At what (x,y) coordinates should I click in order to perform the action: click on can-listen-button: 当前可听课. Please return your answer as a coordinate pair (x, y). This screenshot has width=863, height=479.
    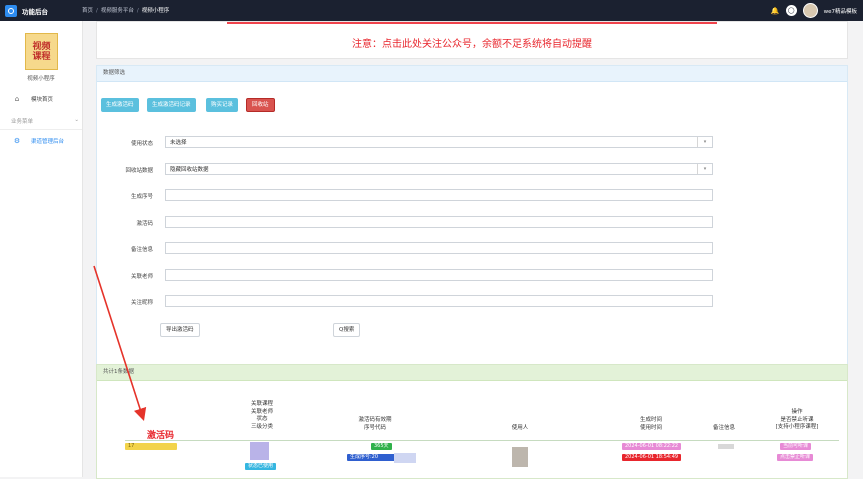
    Looking at the image, I should click on (796, 446).